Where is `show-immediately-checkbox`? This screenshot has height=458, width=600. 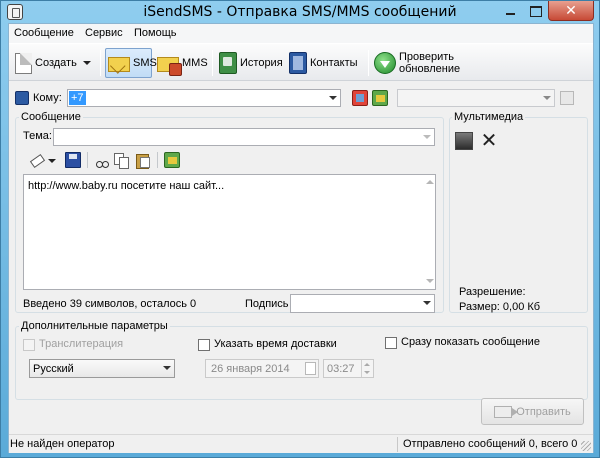
show-immediately-checkbox is located at coordinates (391, 343).